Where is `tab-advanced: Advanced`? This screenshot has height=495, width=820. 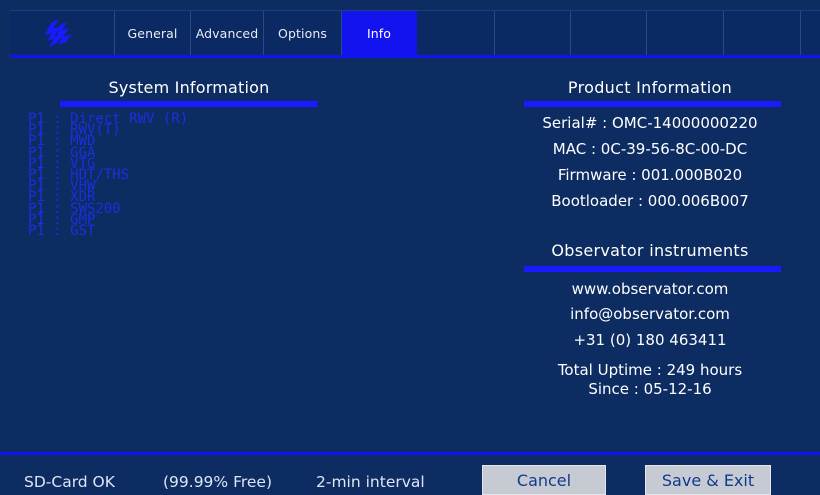 tab-advanced: Advanced is located at coordinates (227, 33).